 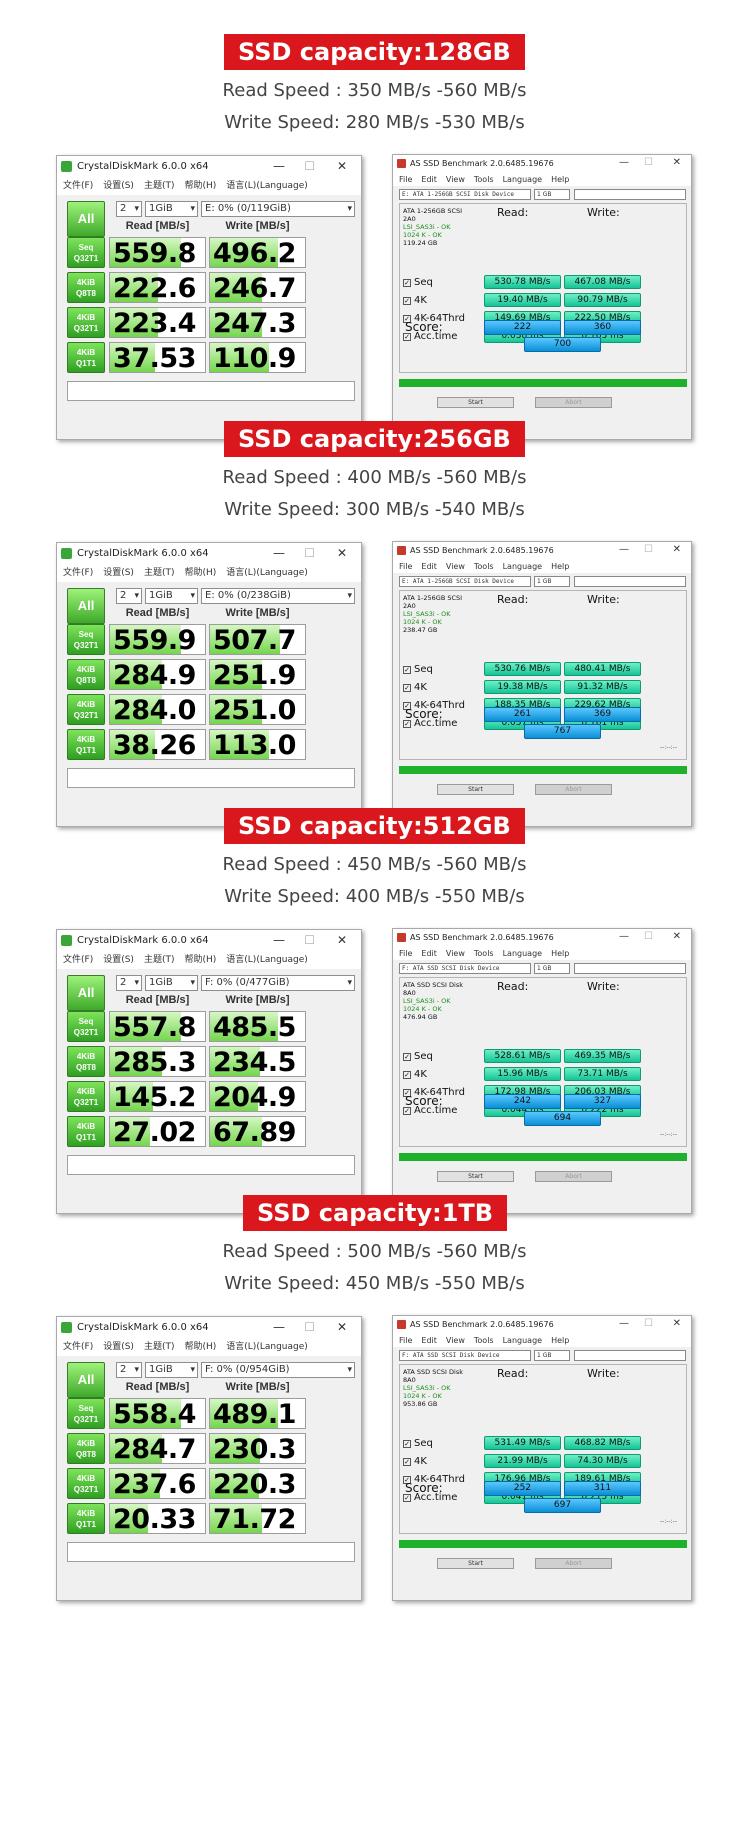 What do you see at coordinates (86, 1483) in the screenshot?
I see `test-row-button: 4KiB Q32T1` at bounding box center [86, 1483].